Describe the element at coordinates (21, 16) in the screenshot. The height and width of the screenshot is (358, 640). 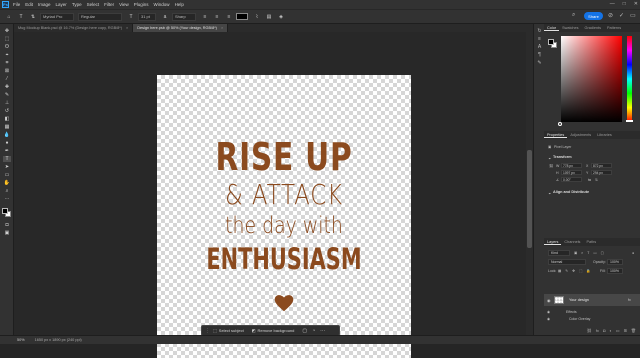
I see `type-tool-preset-icon: T` at that location.